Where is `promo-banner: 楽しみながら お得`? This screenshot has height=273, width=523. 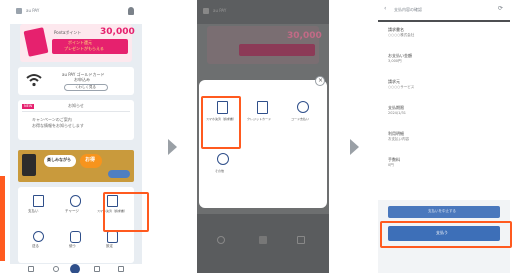
promo-banner: 楽しみながら お得 is located at coordinates (76, 166).